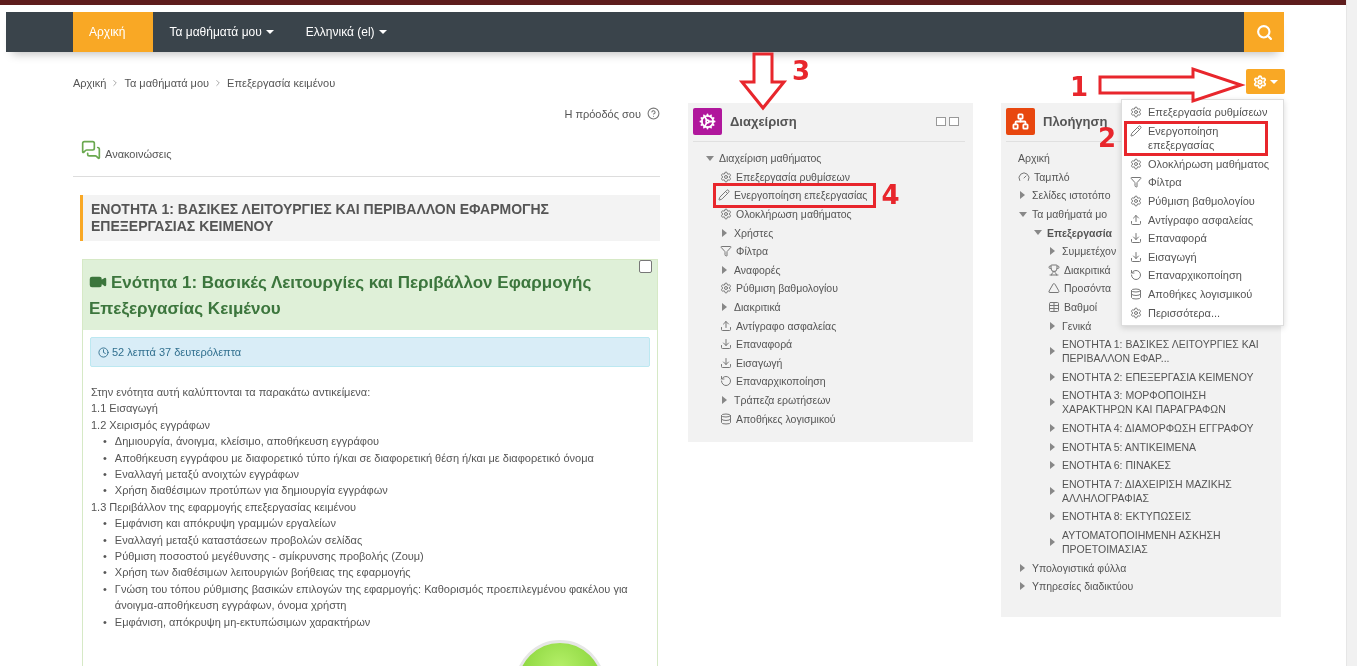 The height and width of the screenshot is (666, 1357). What do you see at coordinates (1351, 333) in the screenshot?
I see `scrollbar` at bounding box center [1351, 333].